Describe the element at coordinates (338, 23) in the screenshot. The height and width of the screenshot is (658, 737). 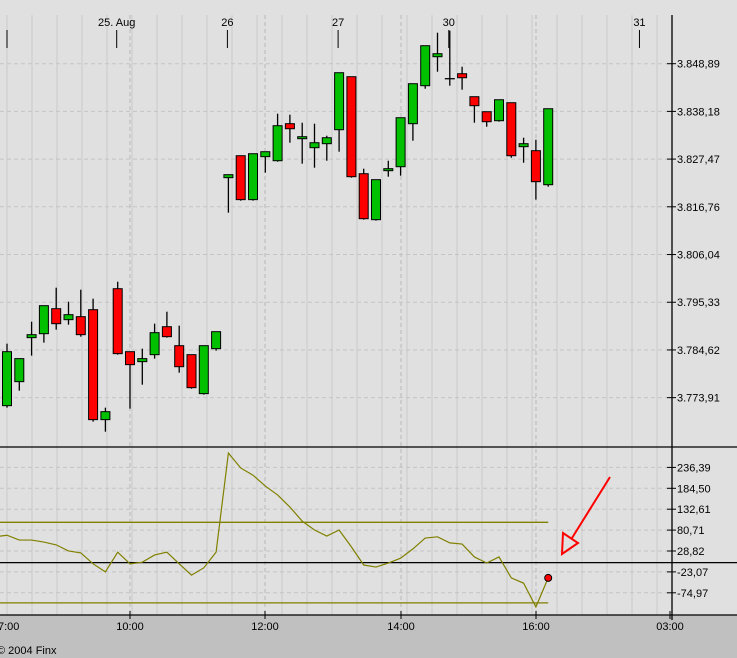
I see `date-label: 27` at that location.